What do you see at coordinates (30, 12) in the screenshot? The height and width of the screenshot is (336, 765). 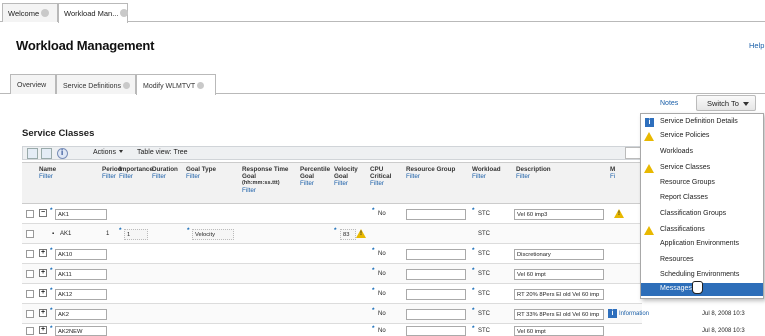 I see `tab-welcome: Welcome` at bounding box center [30, 12].